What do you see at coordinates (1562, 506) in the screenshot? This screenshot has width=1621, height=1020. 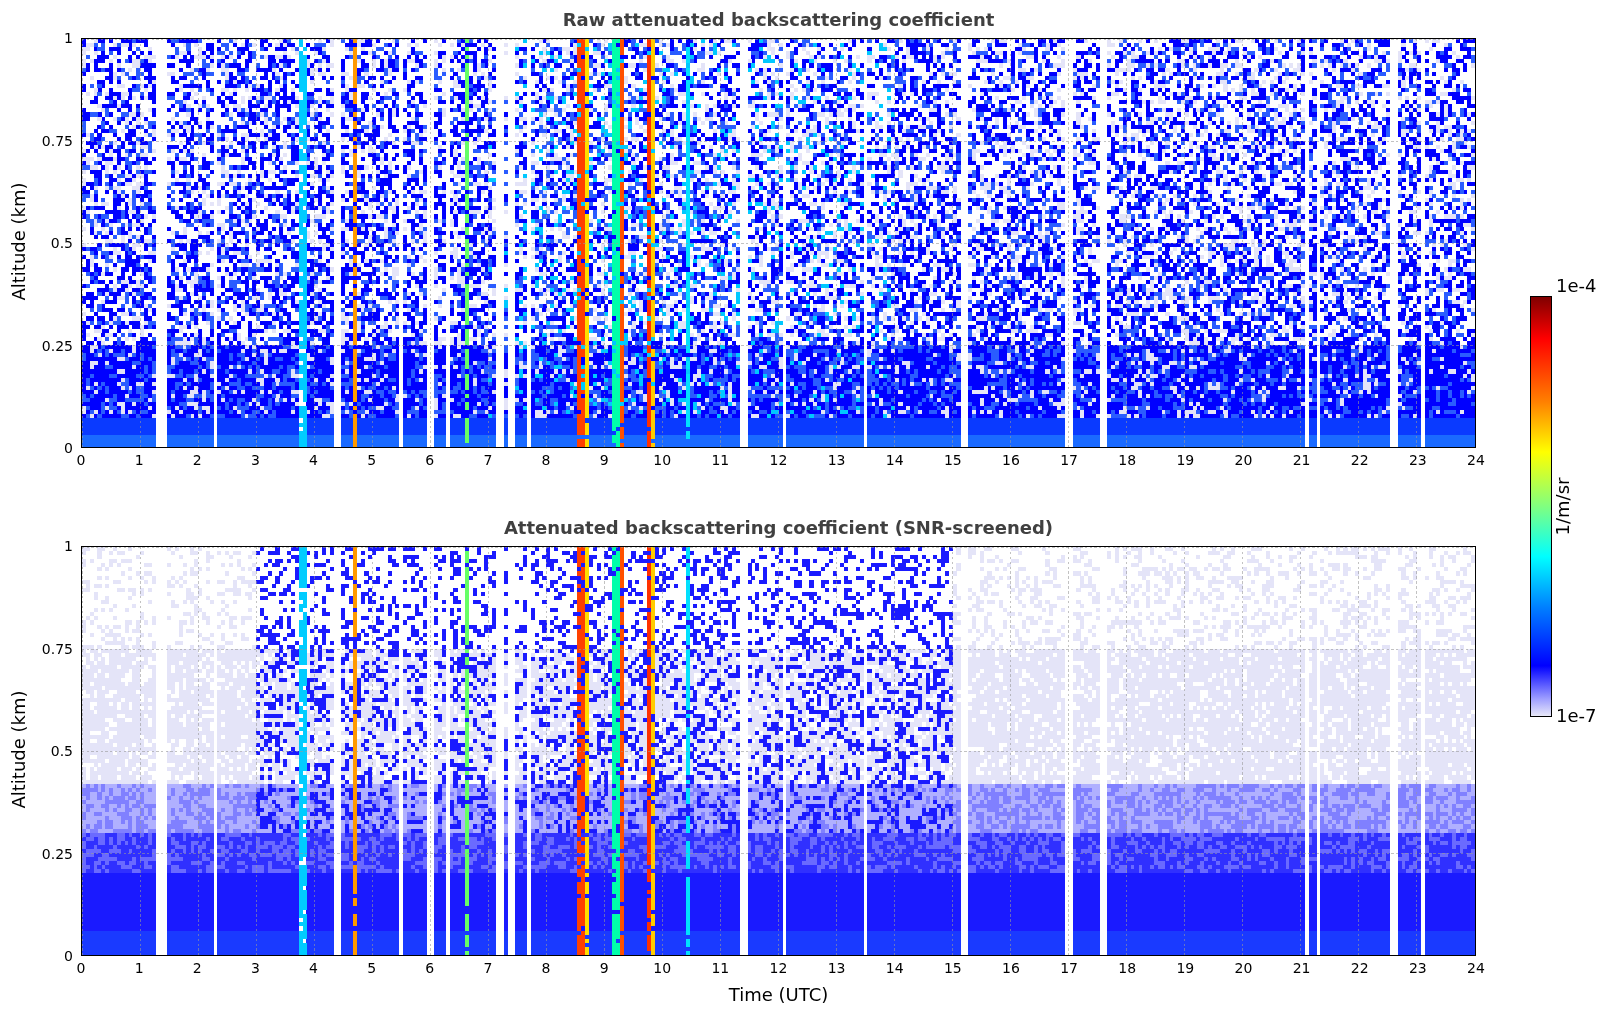 I see `colorbar-unit: 1/m/sr` at bounding box center [1562, 506].